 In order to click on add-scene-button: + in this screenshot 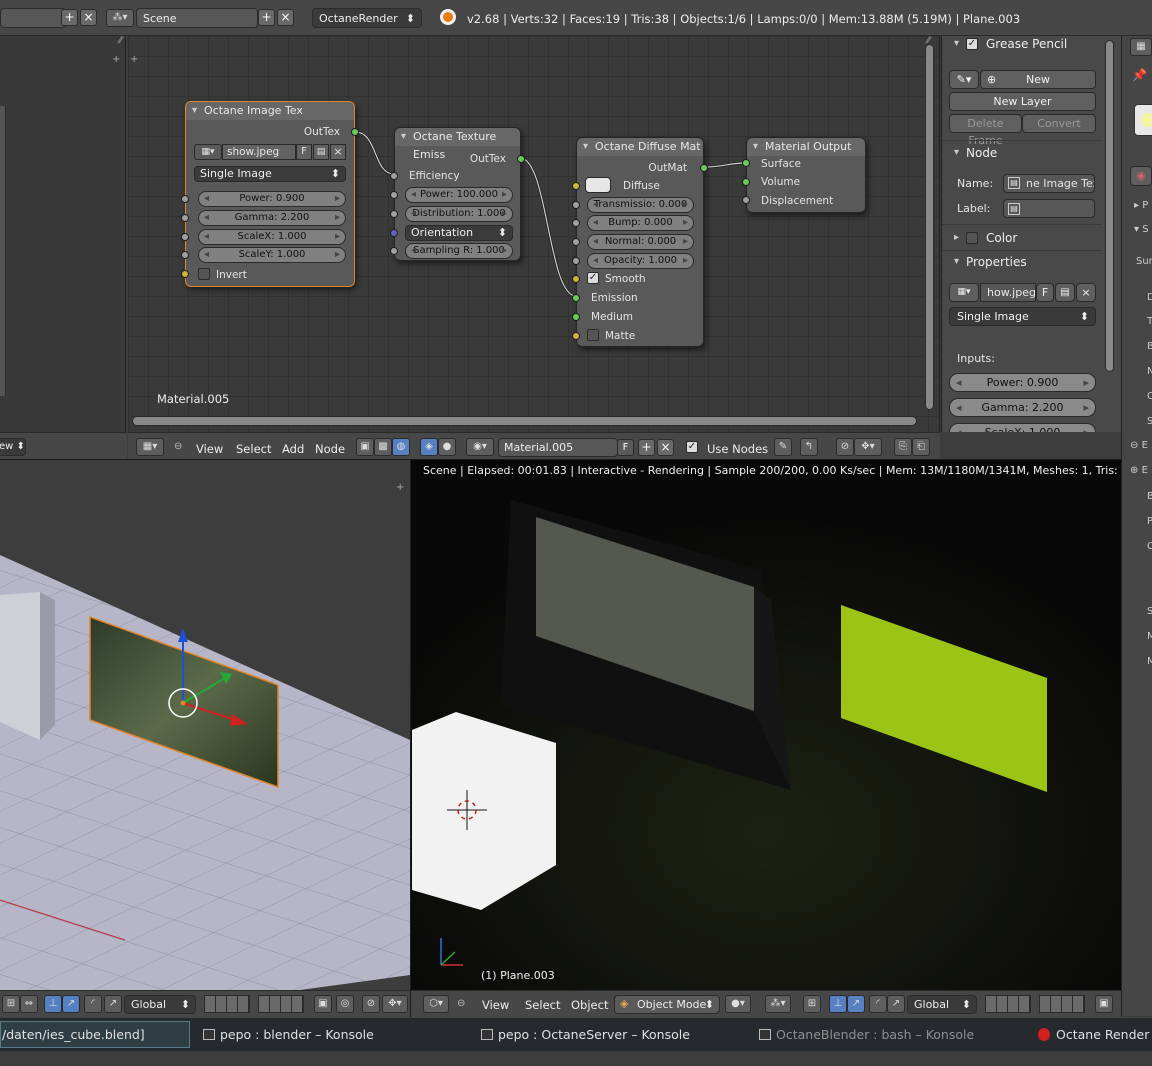, I will do `click(266, 17)`.